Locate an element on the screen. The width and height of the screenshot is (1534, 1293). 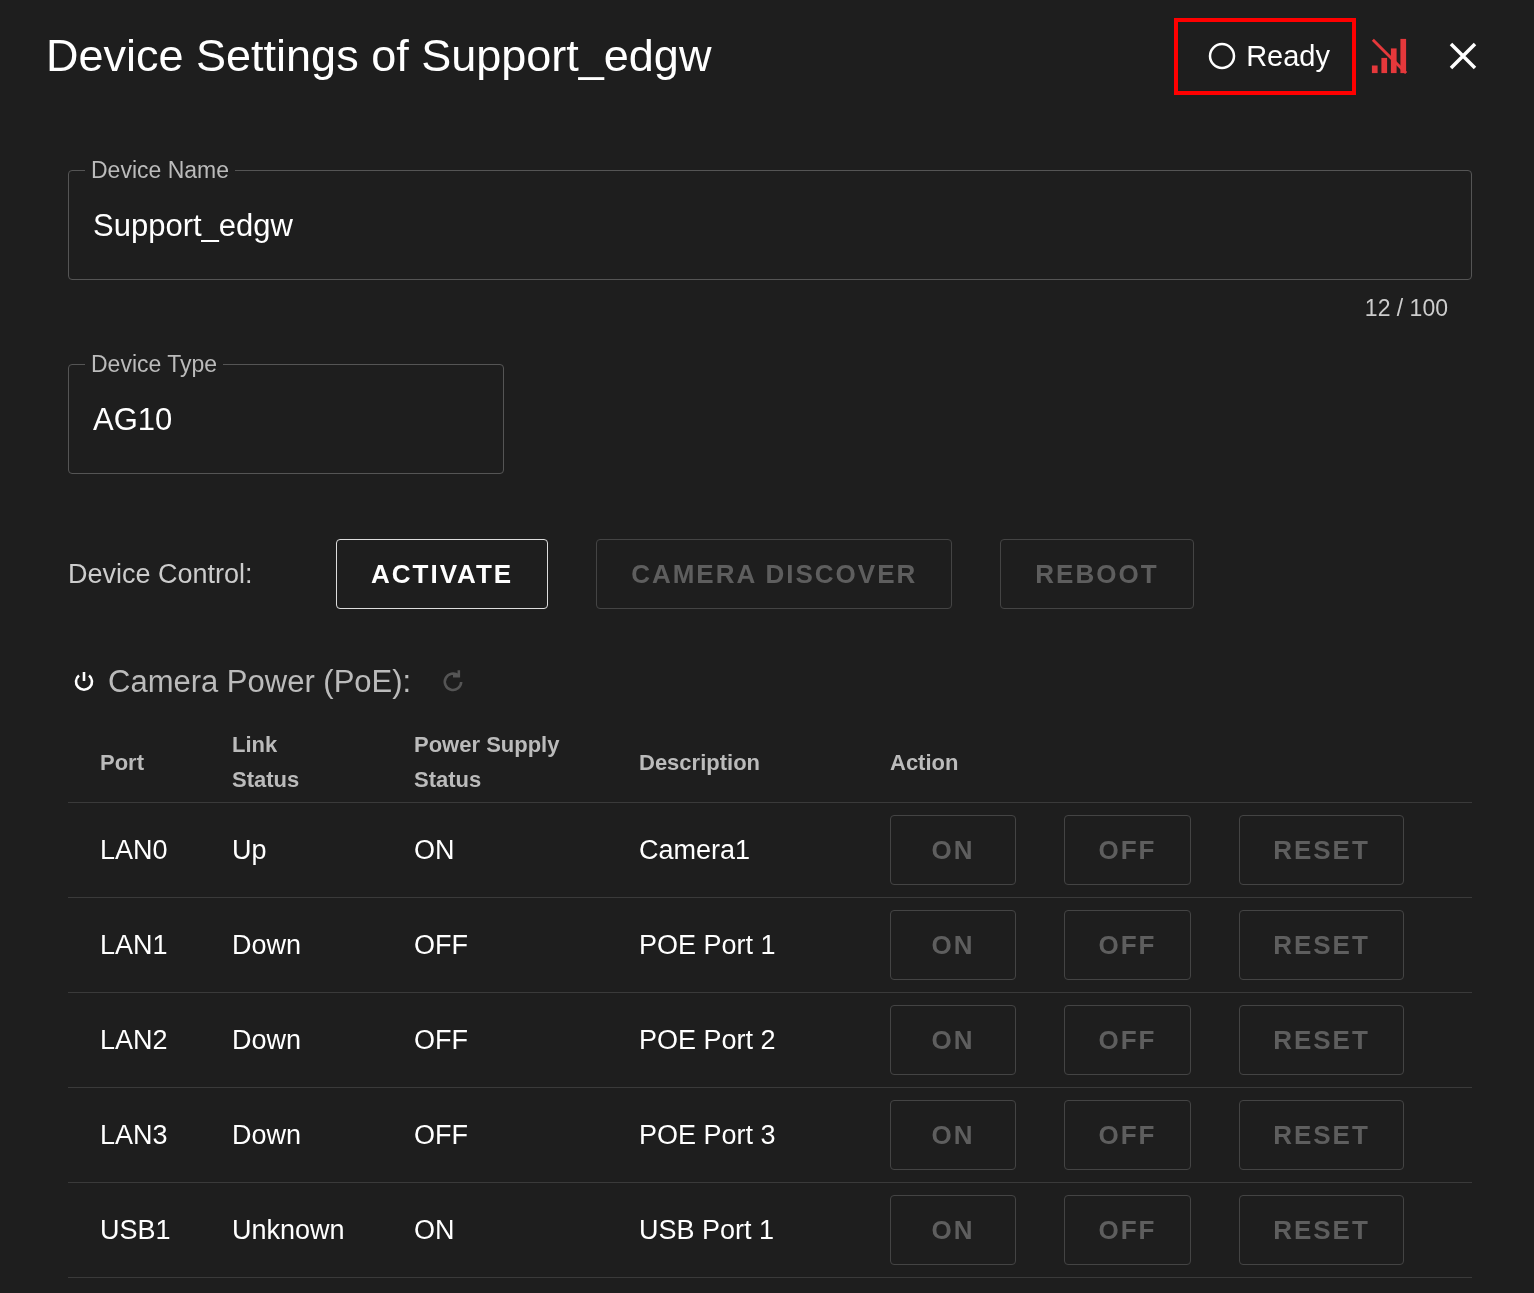
section-title: Camera Power (PoE): is located at coordinates (260, 682).